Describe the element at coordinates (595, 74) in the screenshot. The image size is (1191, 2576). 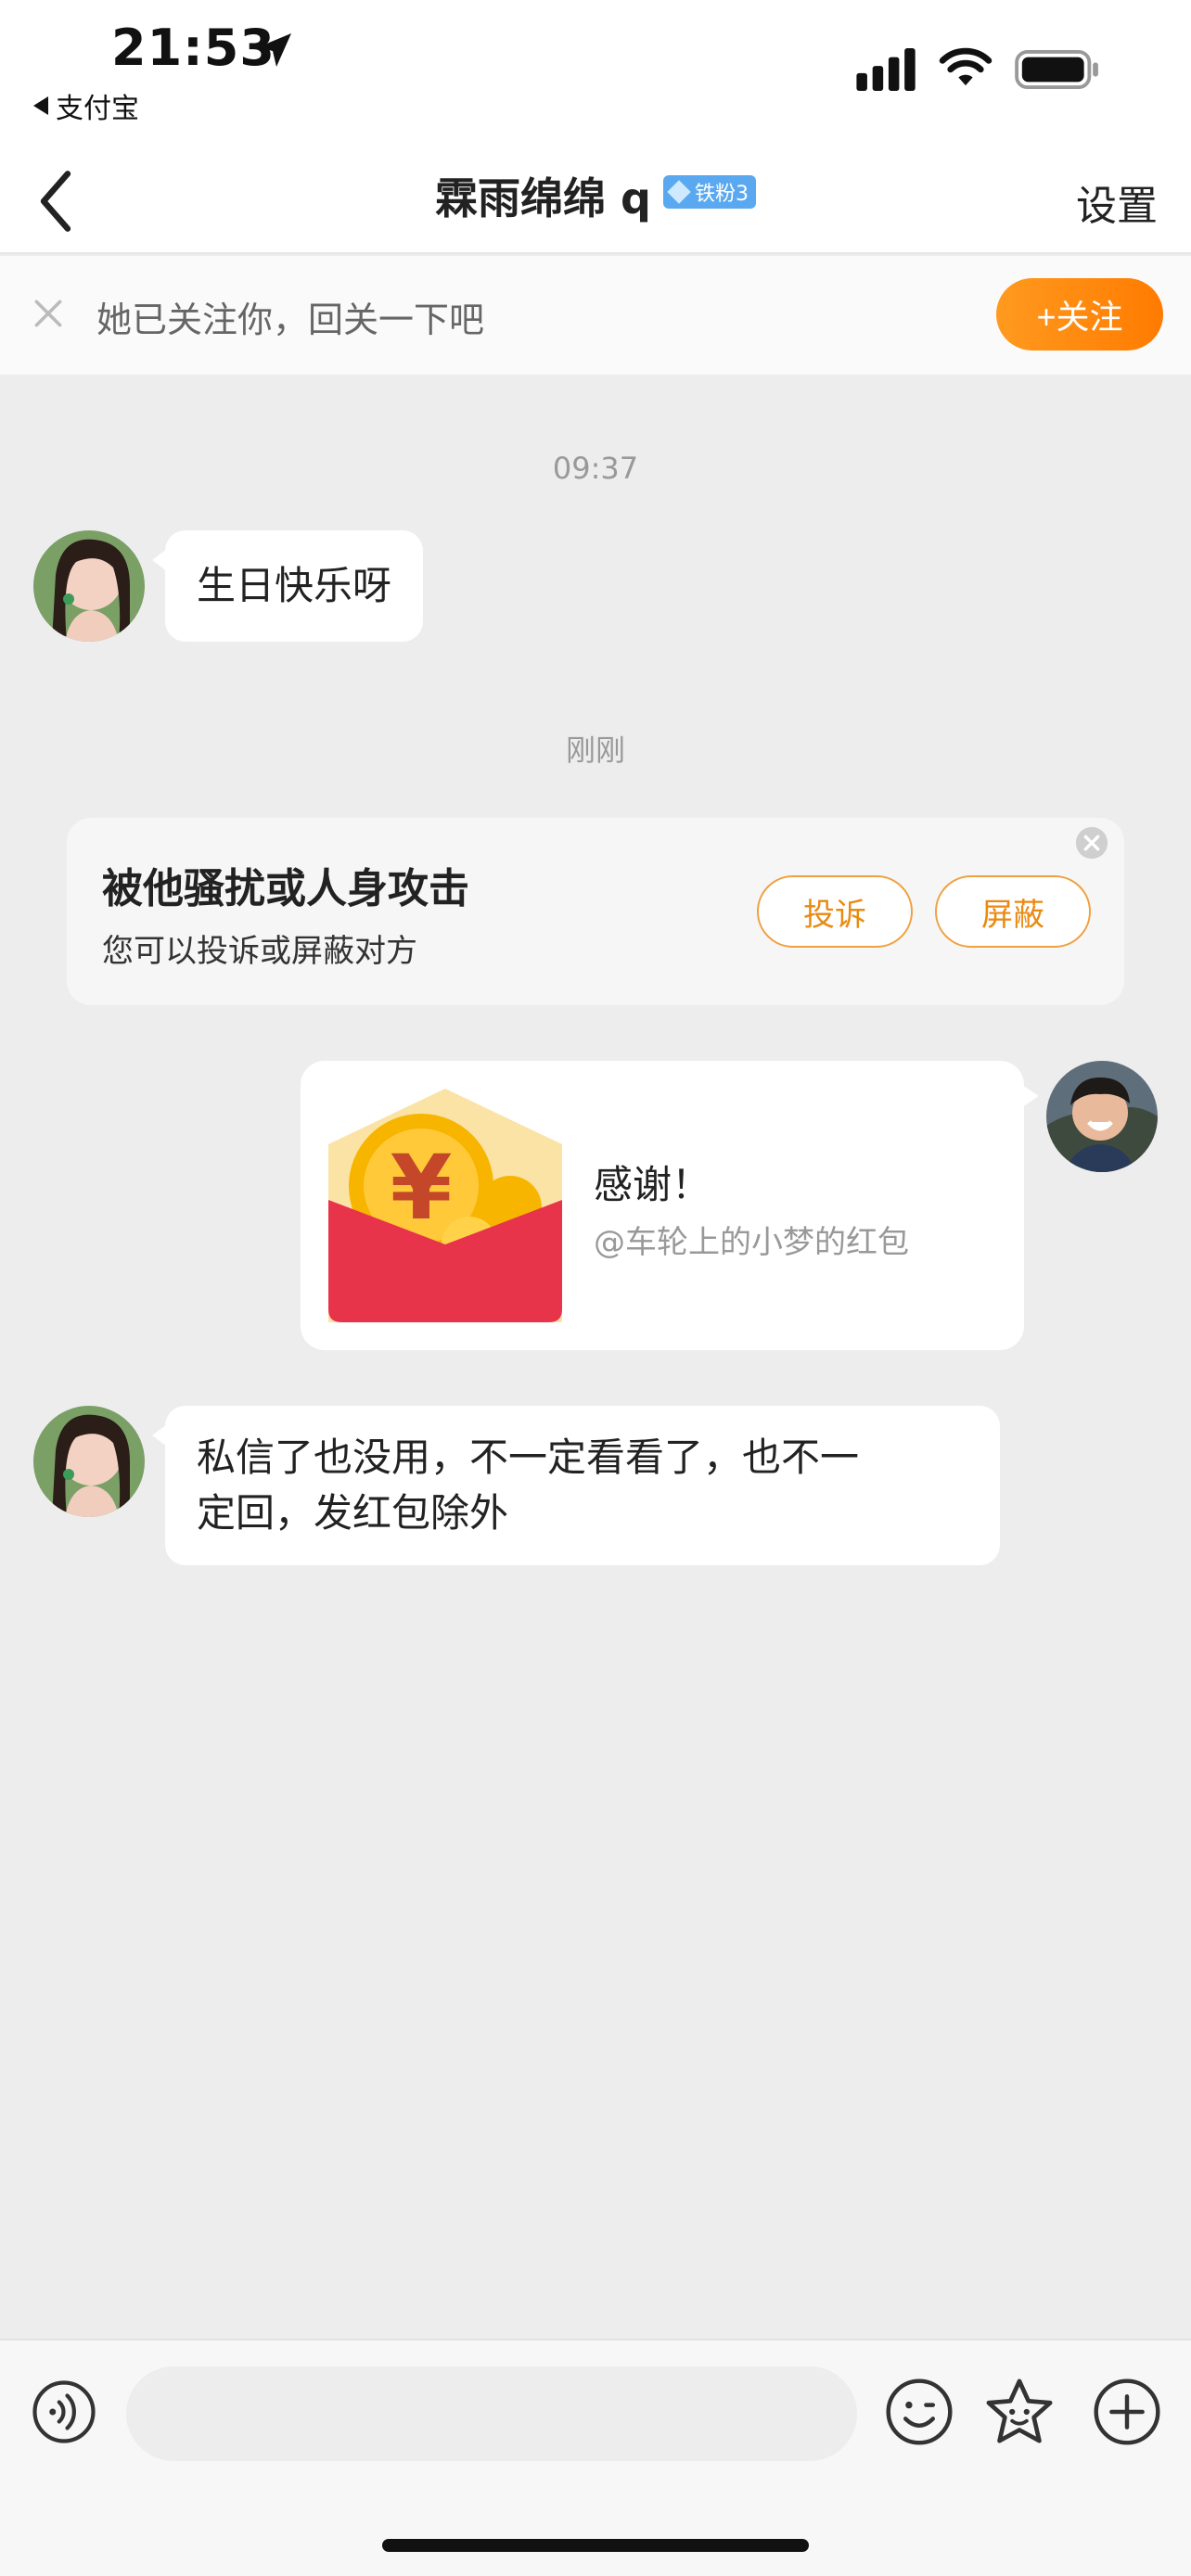
I see `status-bar: 21:53 支付宝` at that location.